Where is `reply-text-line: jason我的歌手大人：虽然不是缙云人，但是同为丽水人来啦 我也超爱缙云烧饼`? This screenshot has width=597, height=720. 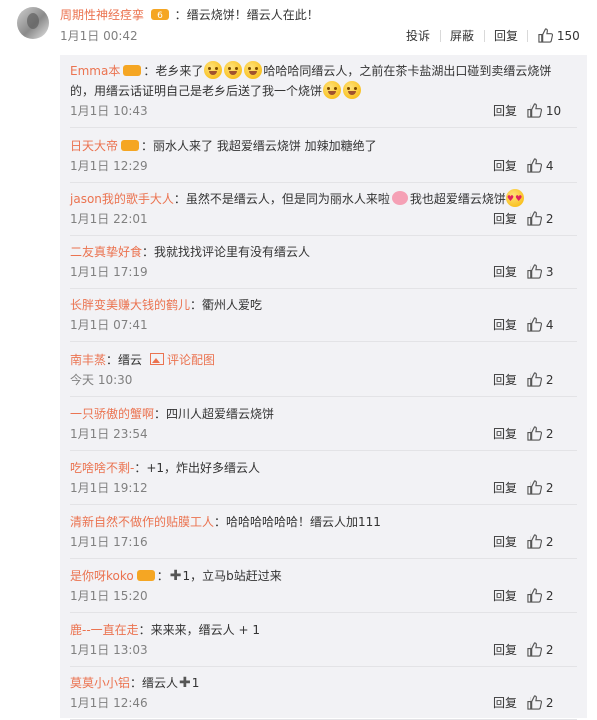
reply-text-line: jason我的歌手大人：虽然不是缙云人，但是同为丽水人来啦 我也超爱缙云烧饼 is located at coordinates (320, 199).